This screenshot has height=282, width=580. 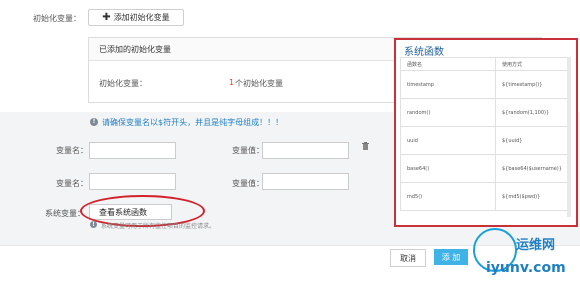 What do you see at coordinates (533, 84) in the screenshot?
I see `function-usage: ${timestamp()}` at bounding box center [533, 84].